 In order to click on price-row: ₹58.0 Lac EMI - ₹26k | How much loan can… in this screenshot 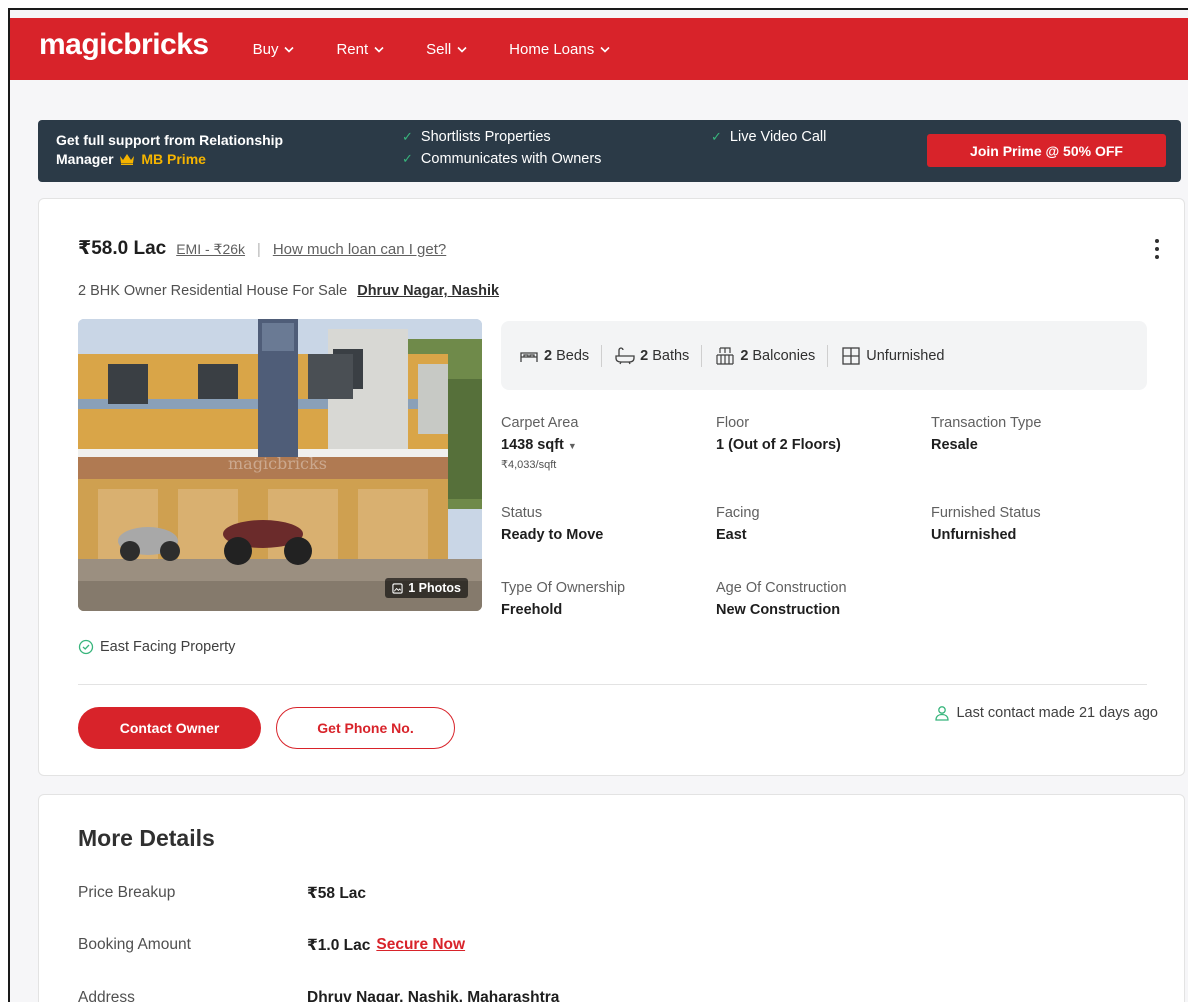, I will do `click(262, 248)`.